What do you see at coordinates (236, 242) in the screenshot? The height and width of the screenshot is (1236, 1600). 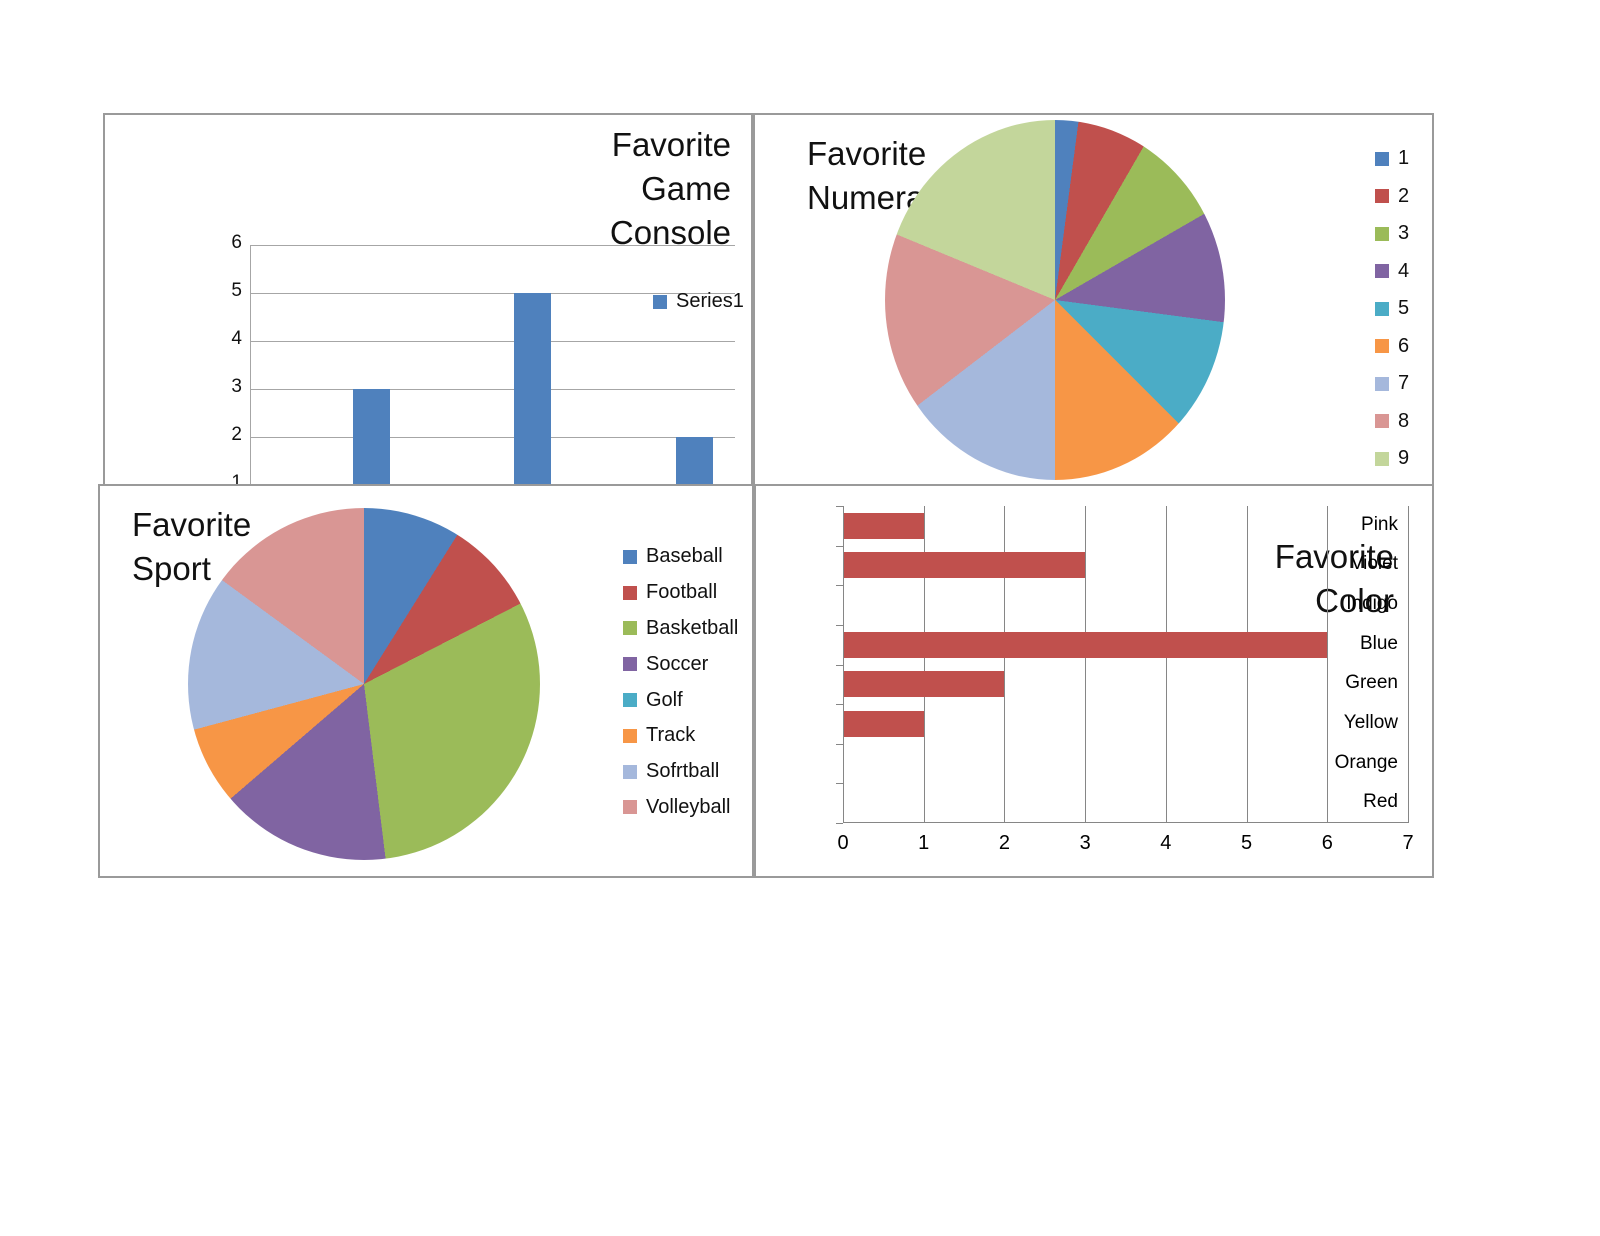 I see `y-tick-label: 6` at bounding box center [236, 242].